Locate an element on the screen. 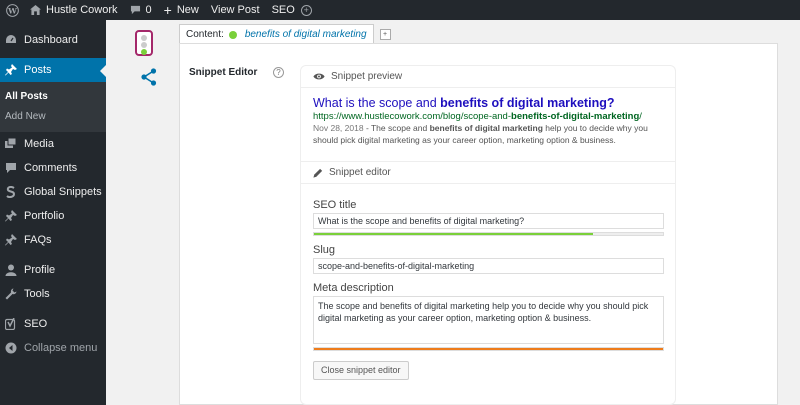  sidebar-item-label: Comments is located at coordinates (51, 168).